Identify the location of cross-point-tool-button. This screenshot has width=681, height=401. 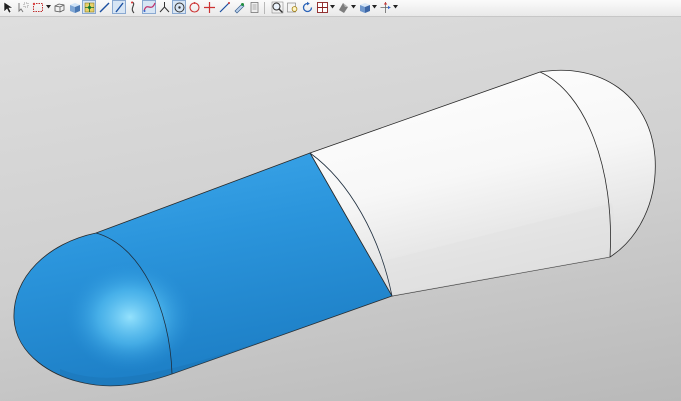
(209, 7).